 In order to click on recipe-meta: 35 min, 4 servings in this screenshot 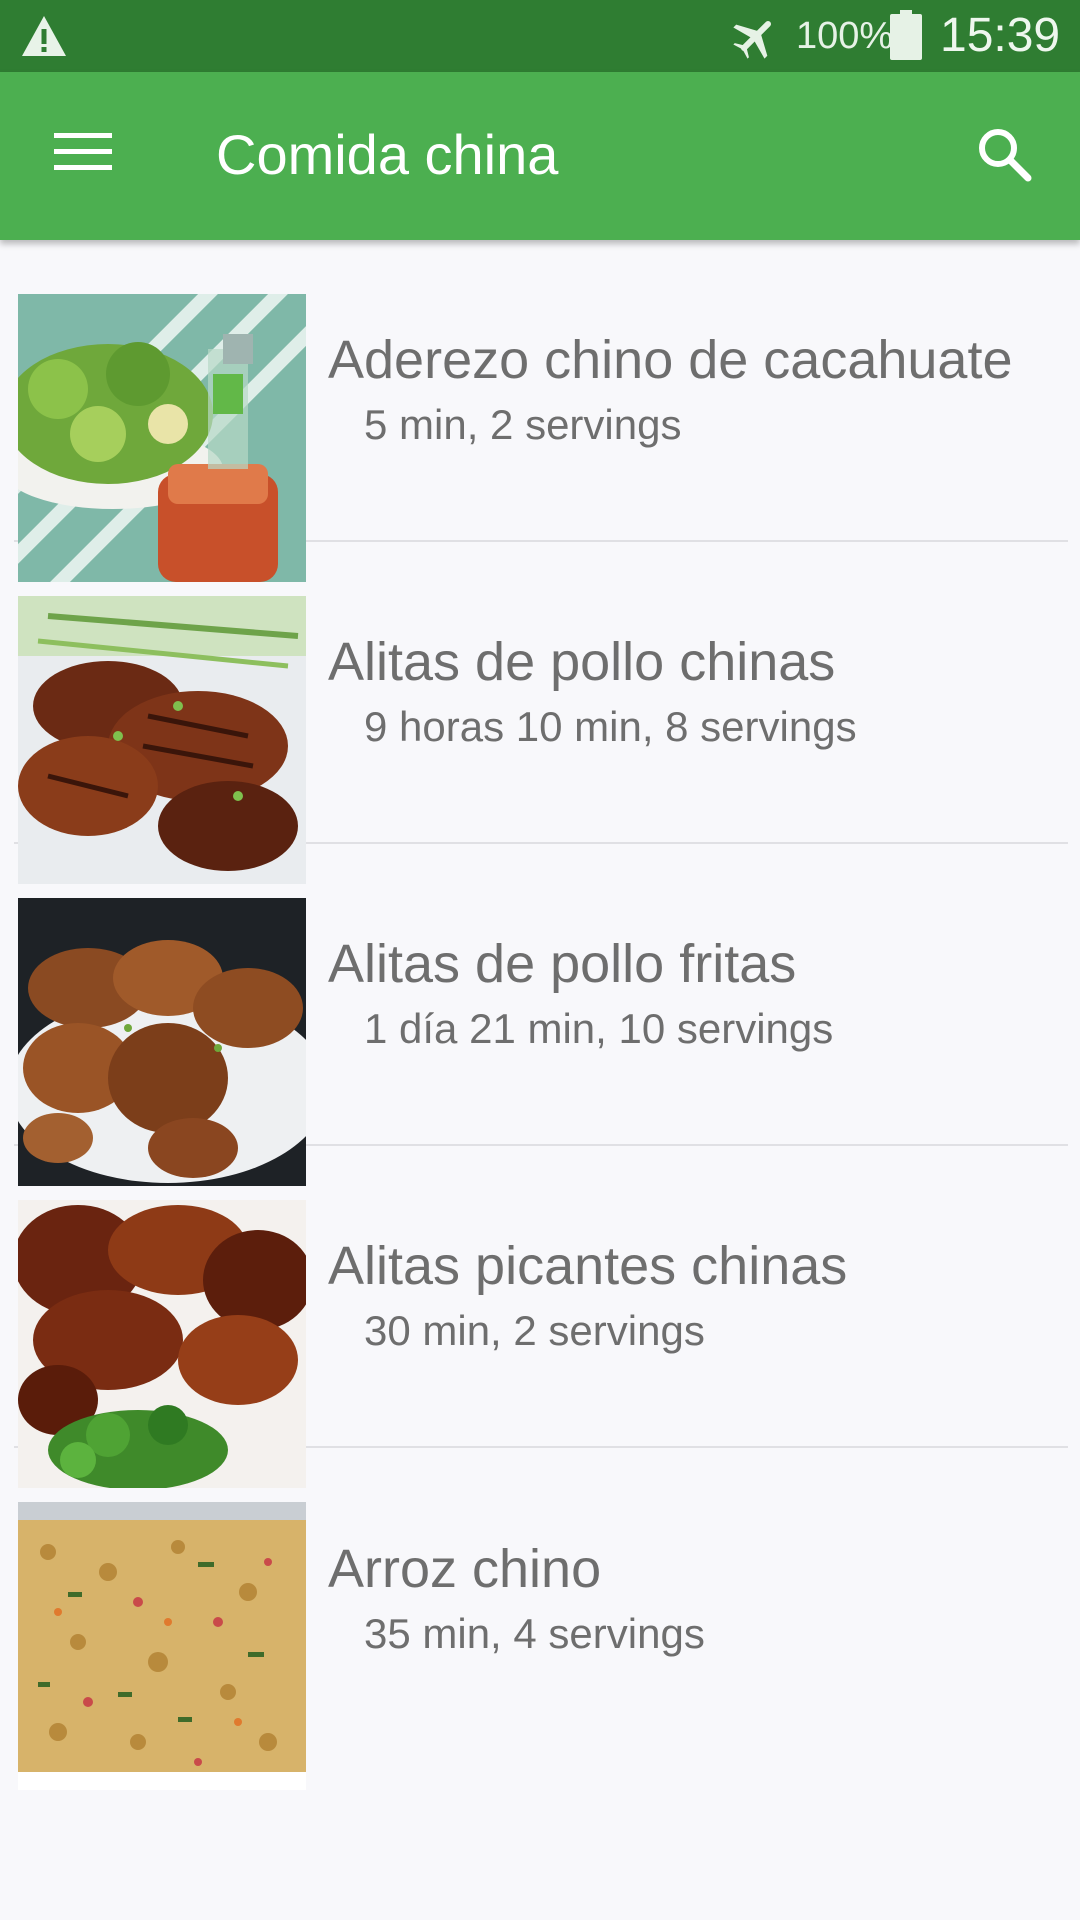, I will do `click(534, 1633)`.